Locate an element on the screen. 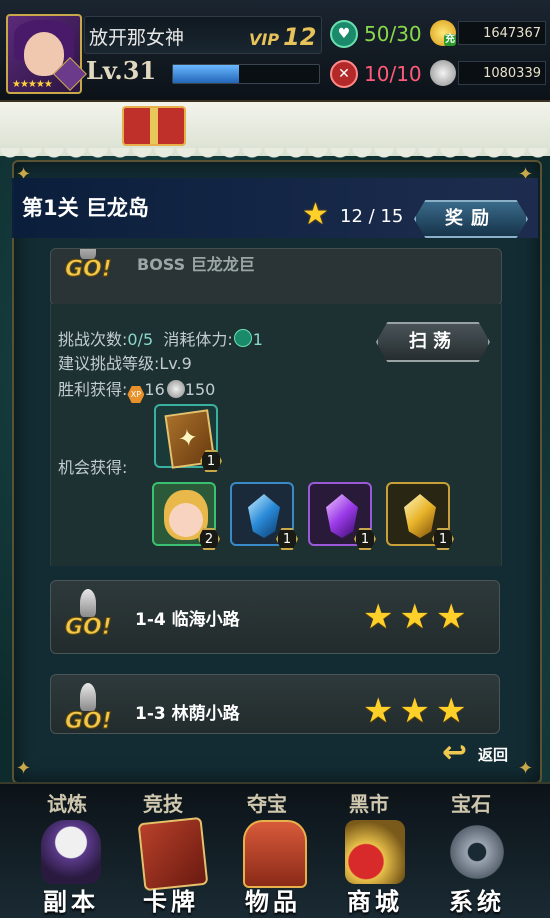  pvp-energy-icon: ✕ is located at coordinates (344, 74).